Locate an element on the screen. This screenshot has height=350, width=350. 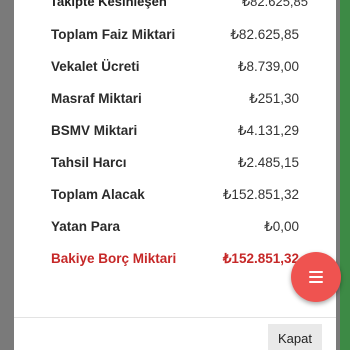
row-label: Masraf Miktari is located at coordinates (96, 98).